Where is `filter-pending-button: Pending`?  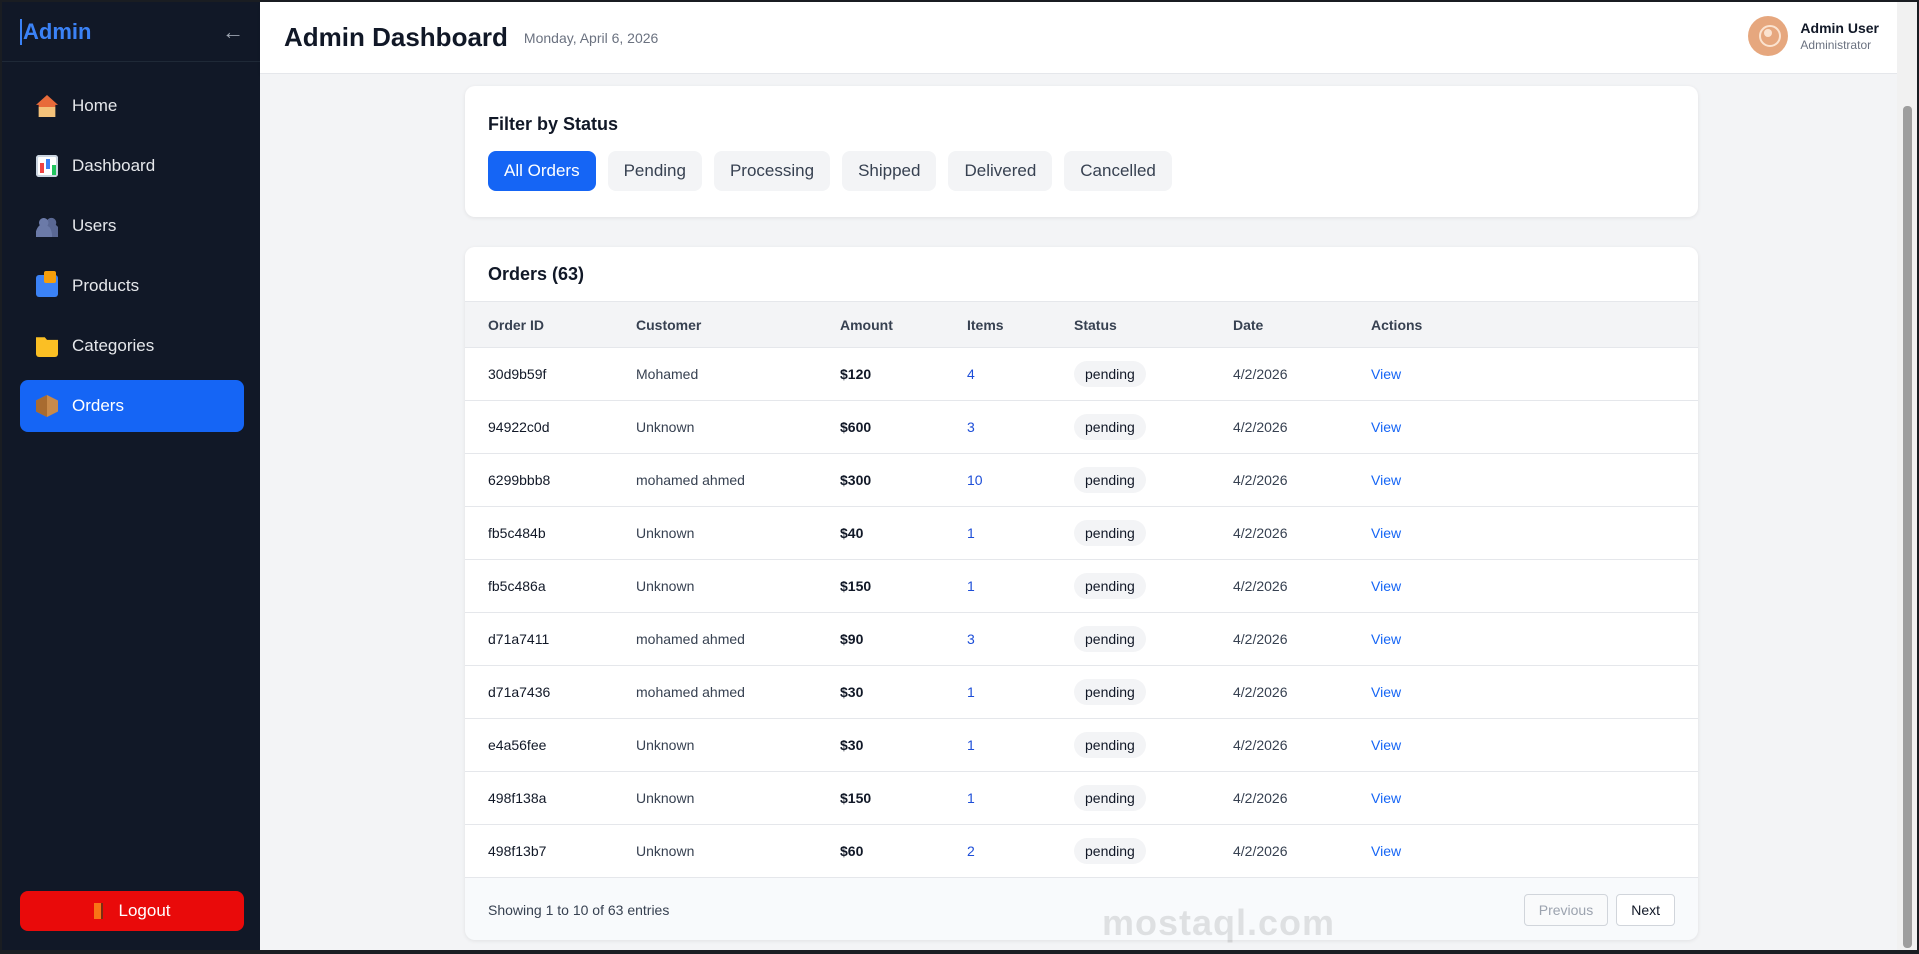
filter-pending-button: Pending is located at coordinates (654, 171).